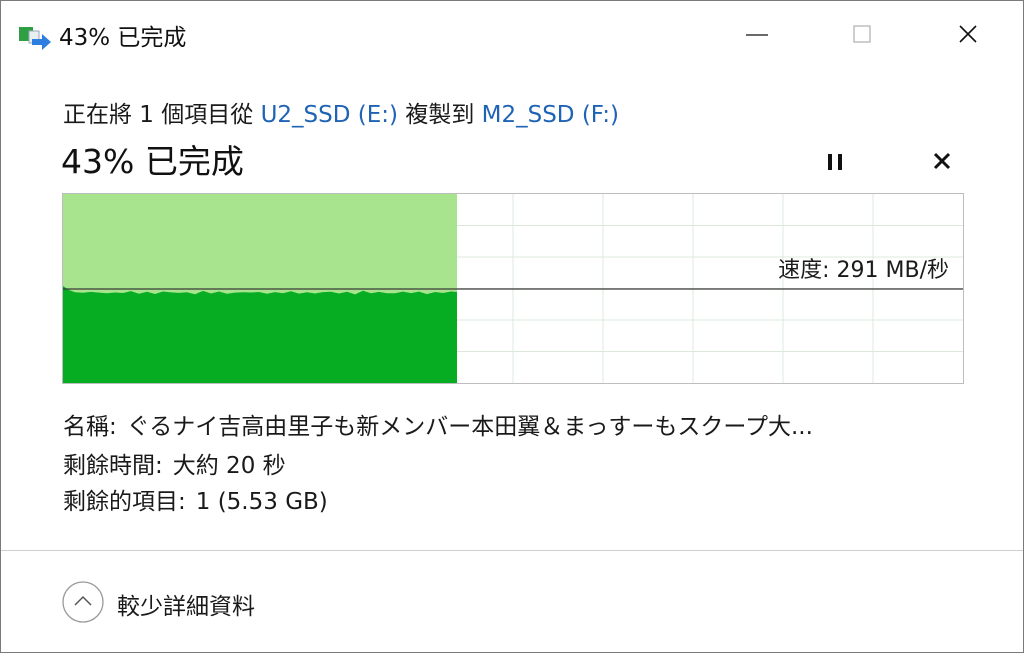  What do you see at coordinates (757, 35) in the screenshot?
I see `minimize-icon` at bounding box center [757, 35].